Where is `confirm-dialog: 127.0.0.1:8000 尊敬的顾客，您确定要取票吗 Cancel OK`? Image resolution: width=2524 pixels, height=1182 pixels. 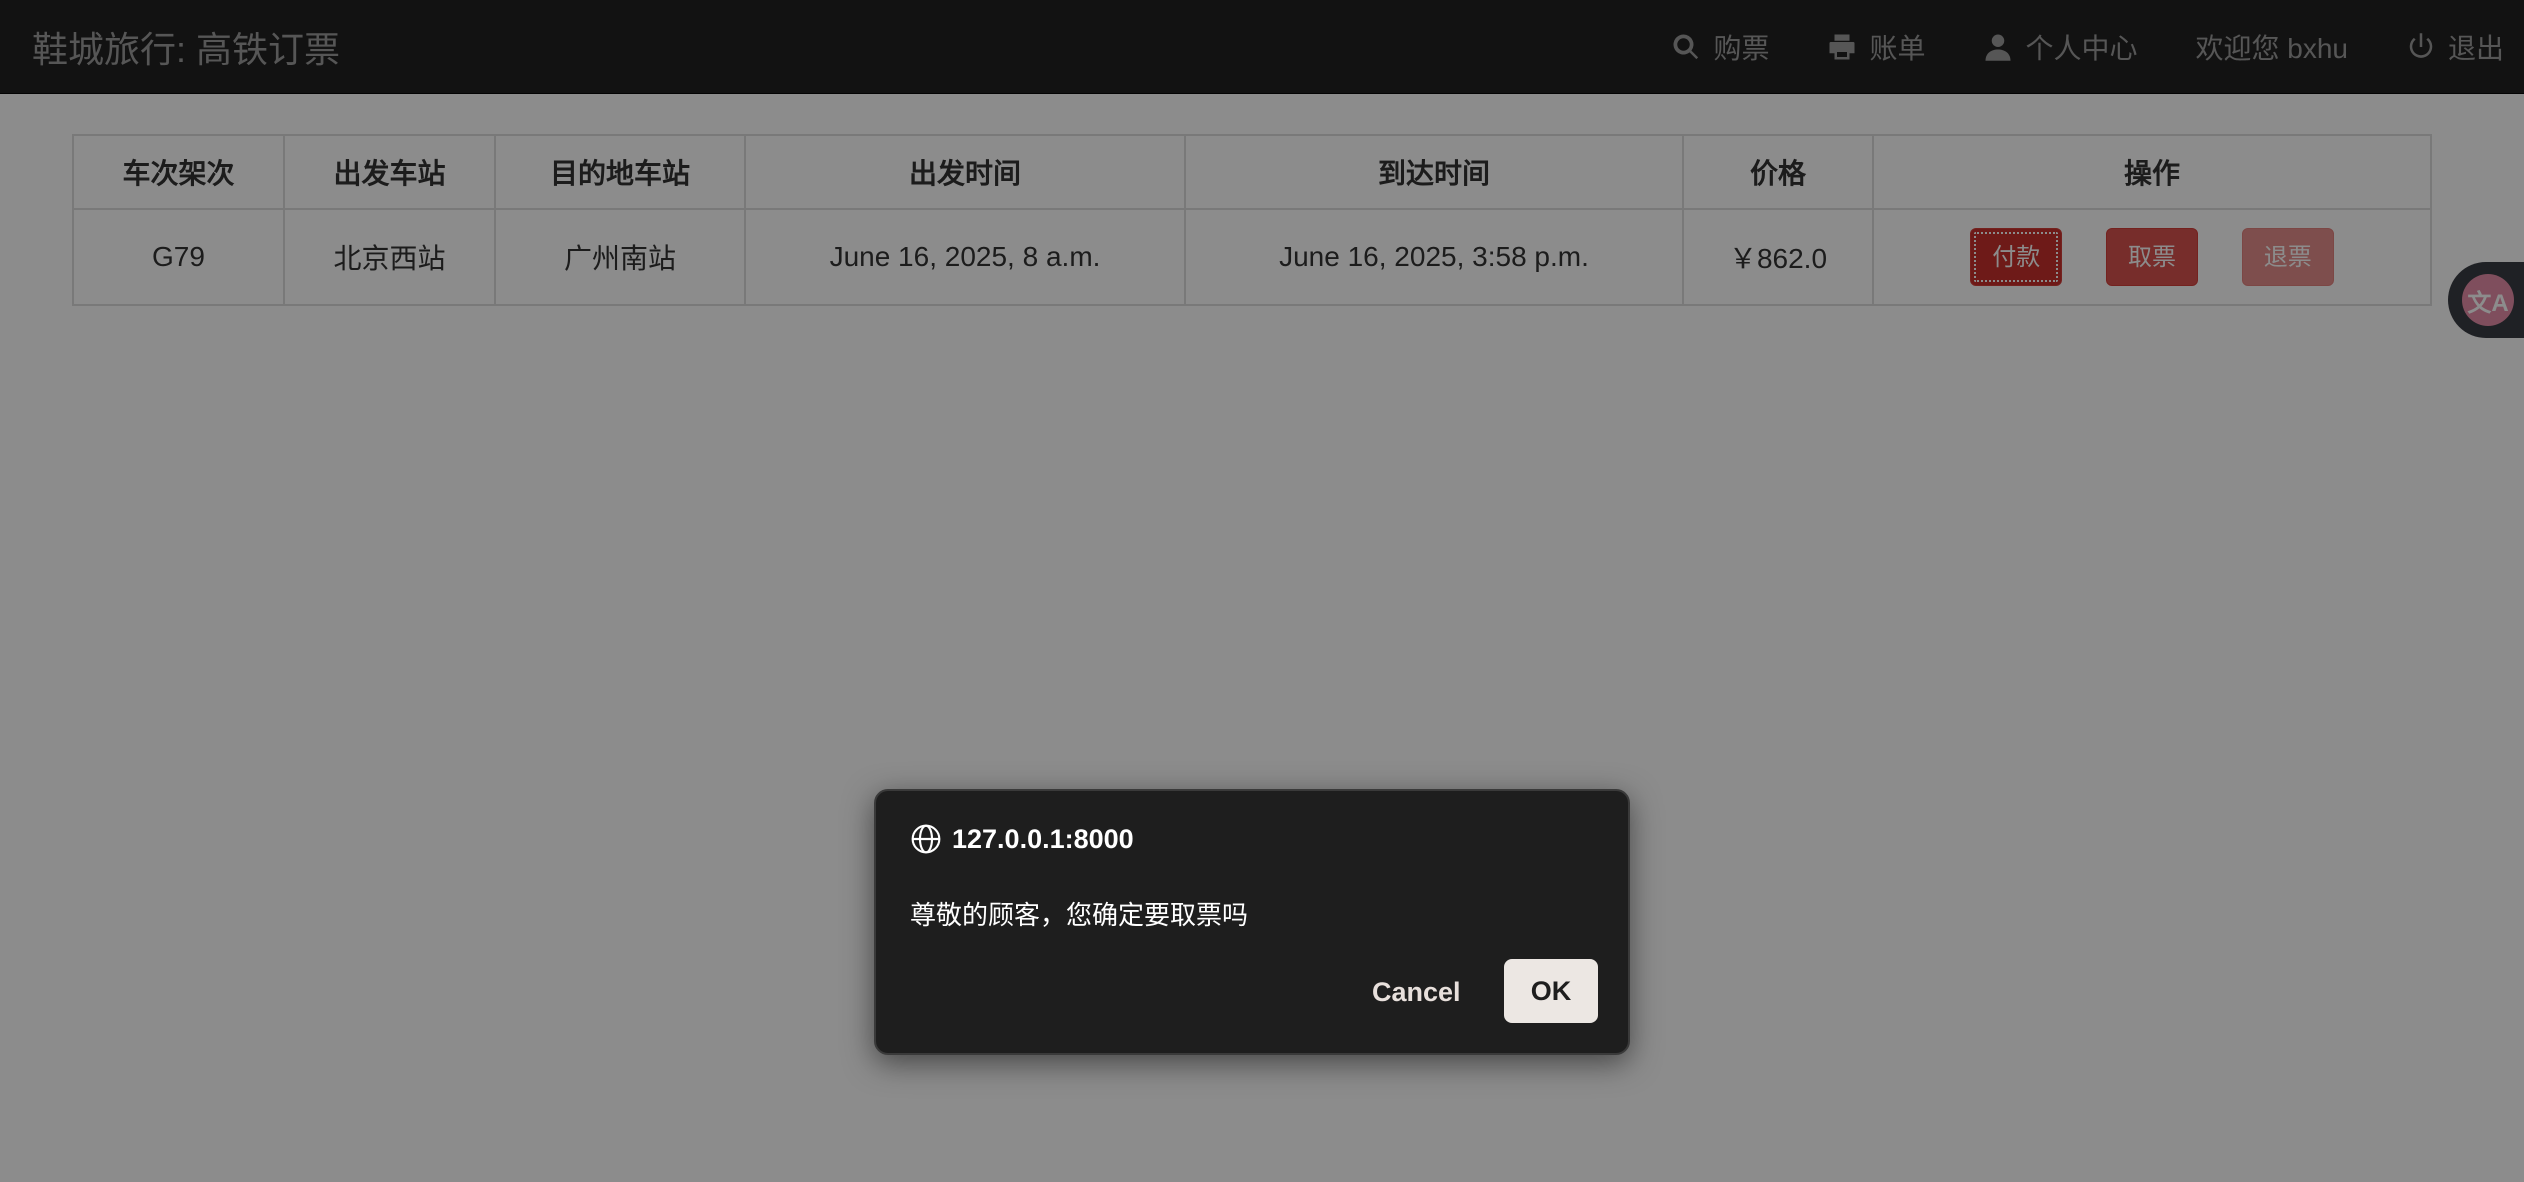 confirm-dialog: 127.0.0.1:8000 尊敬的顾客，您确定要取票吗 Cancel OK is located at coordinates (1252, 922).